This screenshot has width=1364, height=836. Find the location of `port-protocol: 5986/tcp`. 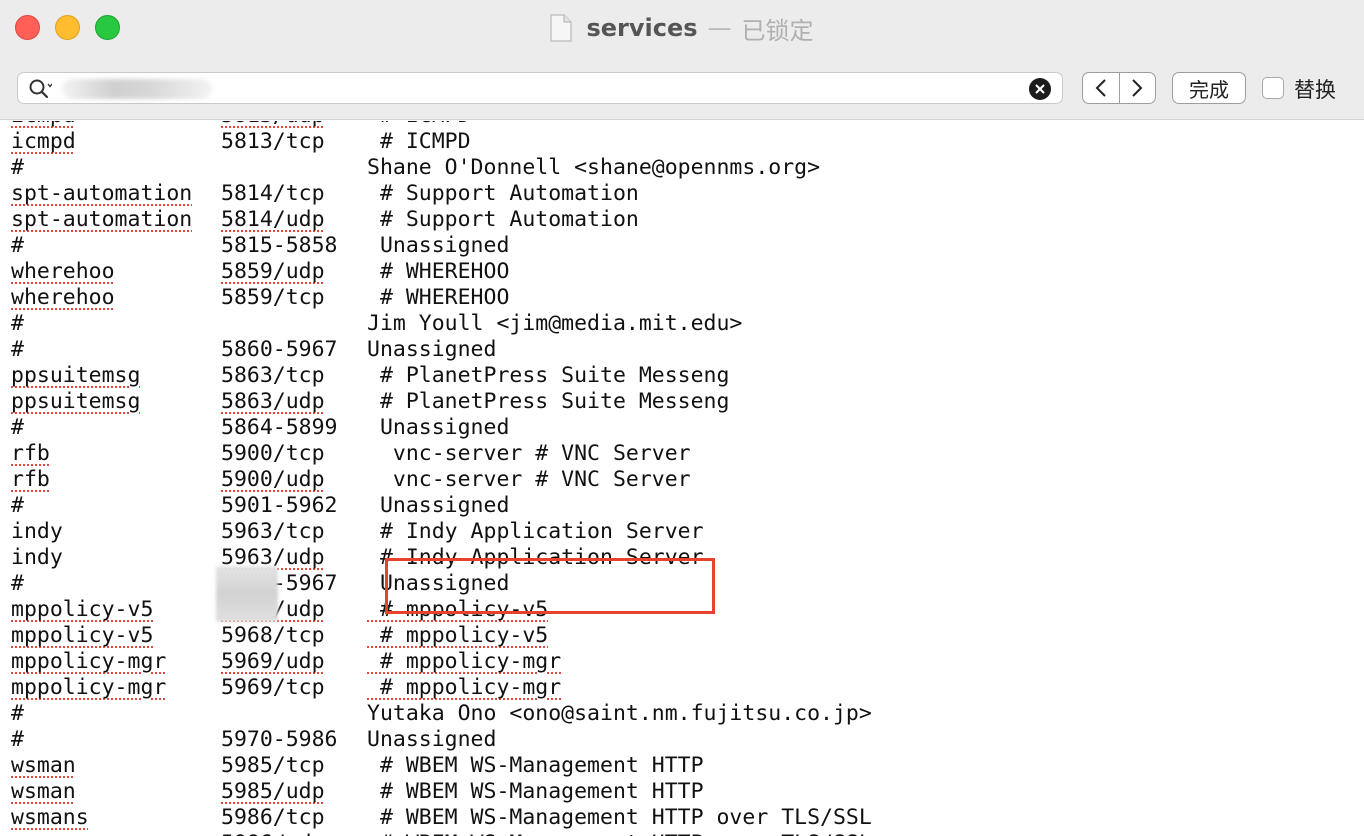

port-protocol: 5986/tcp is located at coordinates (273, 817).